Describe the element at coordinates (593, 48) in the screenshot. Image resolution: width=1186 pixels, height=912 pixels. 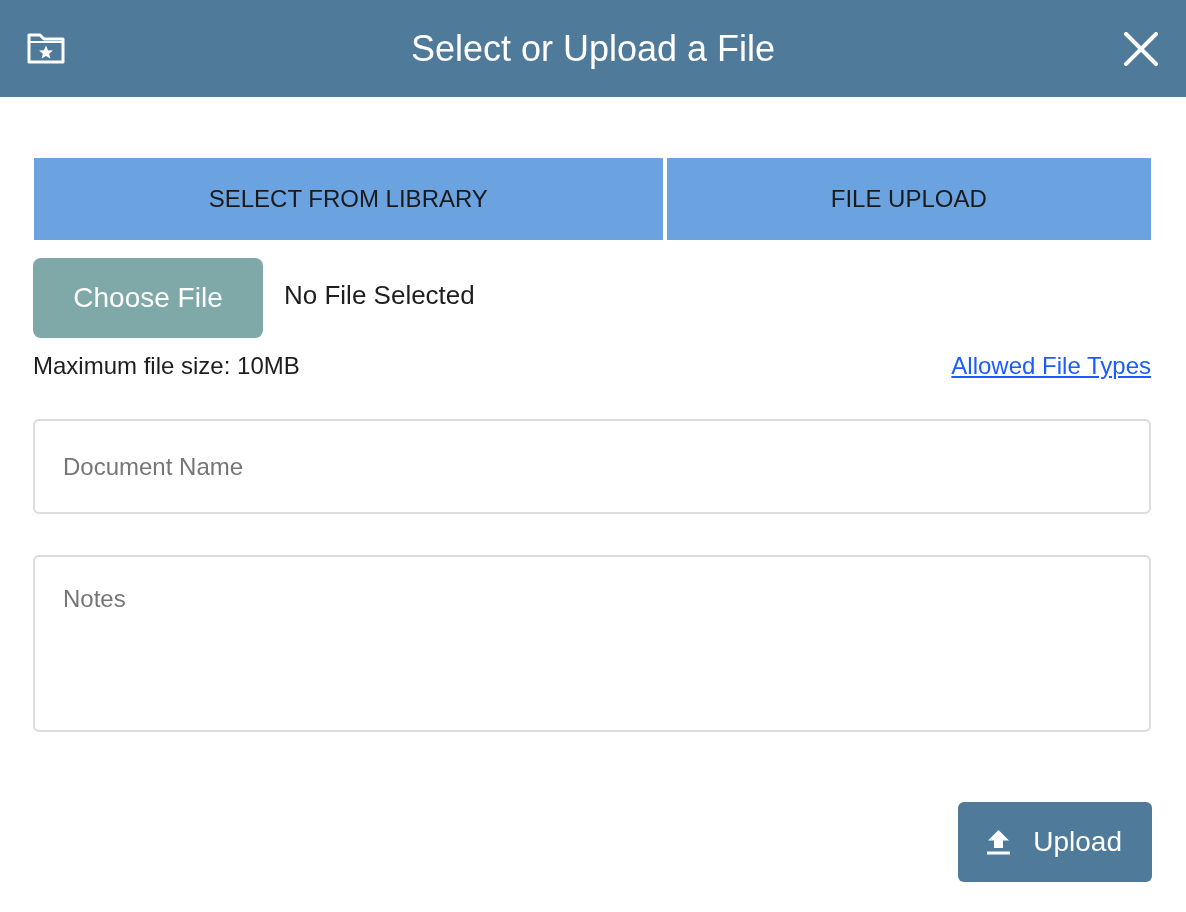
I see `dialog-title: Select or Upload a File` at that location.